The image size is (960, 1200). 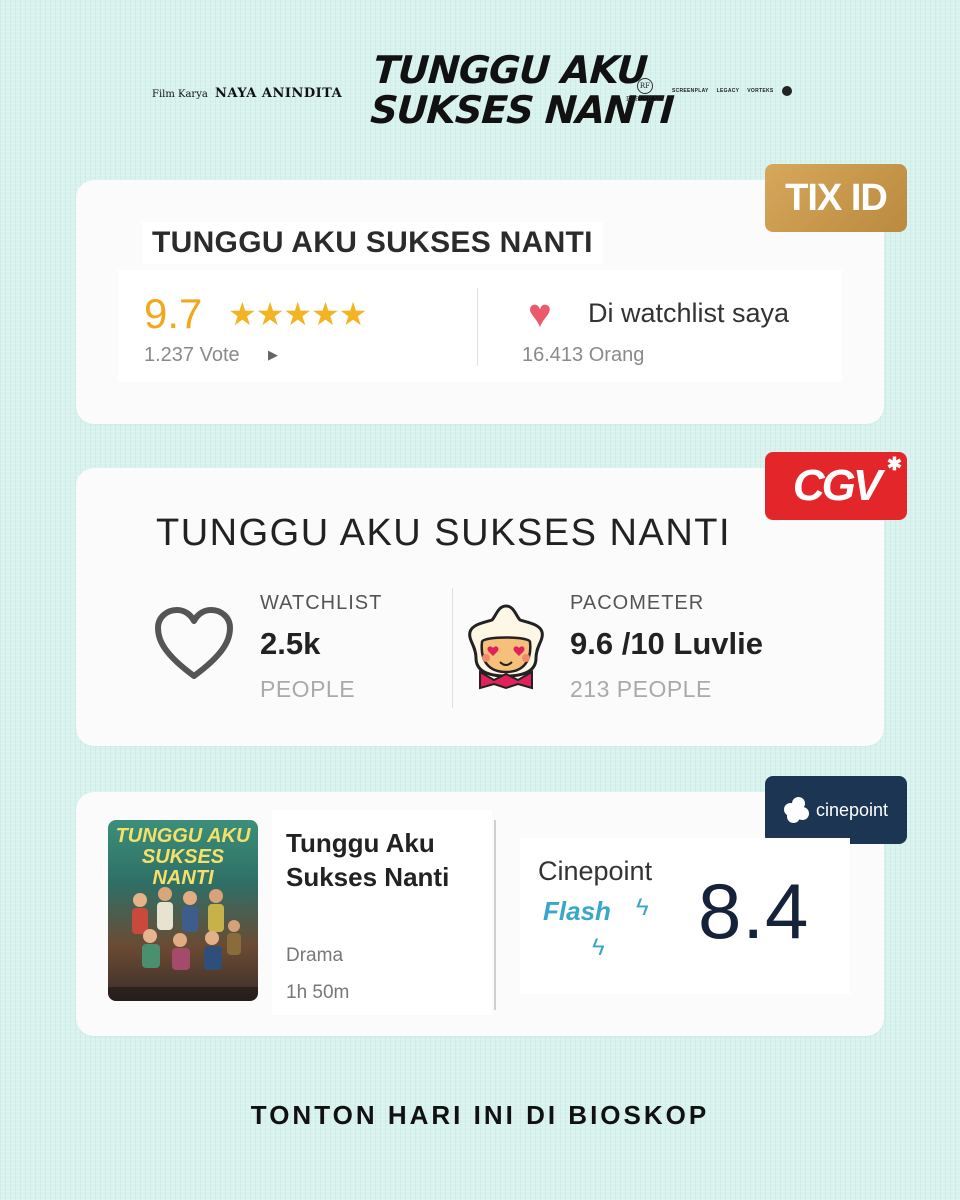 I want to click on film-genre: Drama, so click(x=315, y=955).